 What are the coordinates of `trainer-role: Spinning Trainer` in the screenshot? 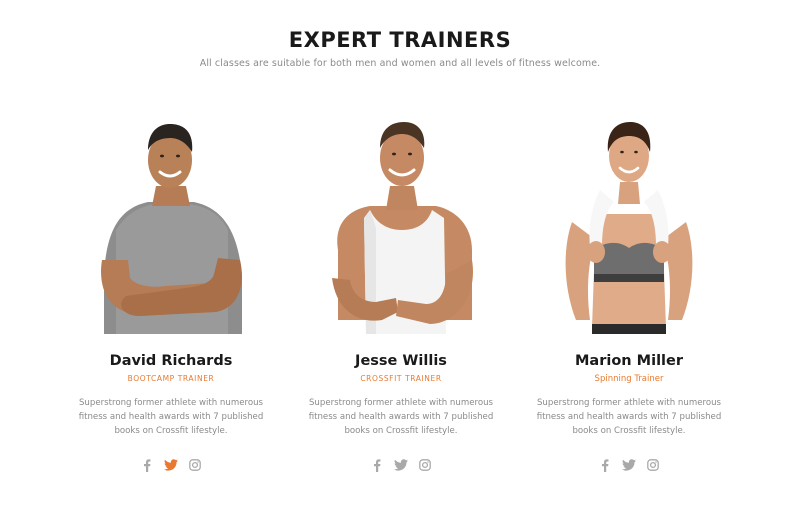 It's located at (629, 379).